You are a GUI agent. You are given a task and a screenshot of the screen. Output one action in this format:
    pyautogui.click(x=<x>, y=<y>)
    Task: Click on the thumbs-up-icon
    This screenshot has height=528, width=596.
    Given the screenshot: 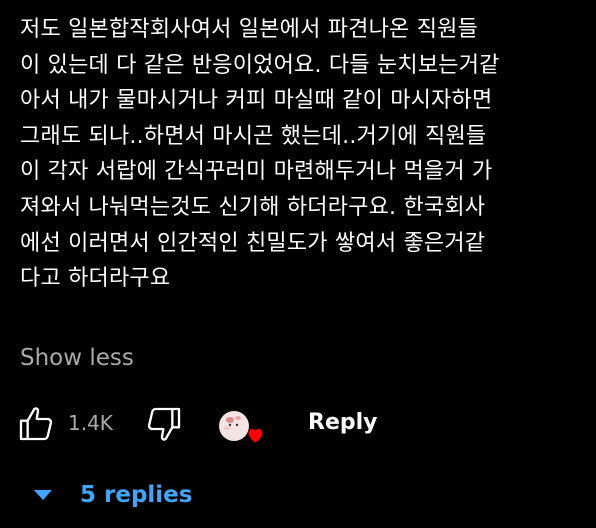 What is the action you would take?
    pyautogui.click(x=36, y=424)
    